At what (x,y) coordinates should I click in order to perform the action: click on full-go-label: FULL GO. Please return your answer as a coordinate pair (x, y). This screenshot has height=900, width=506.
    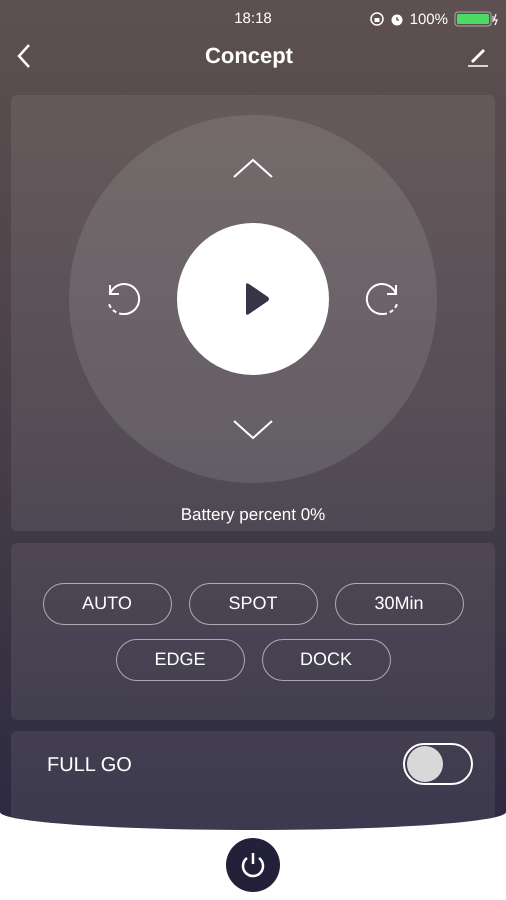
    Looking at the image, I should click on (89, 765).